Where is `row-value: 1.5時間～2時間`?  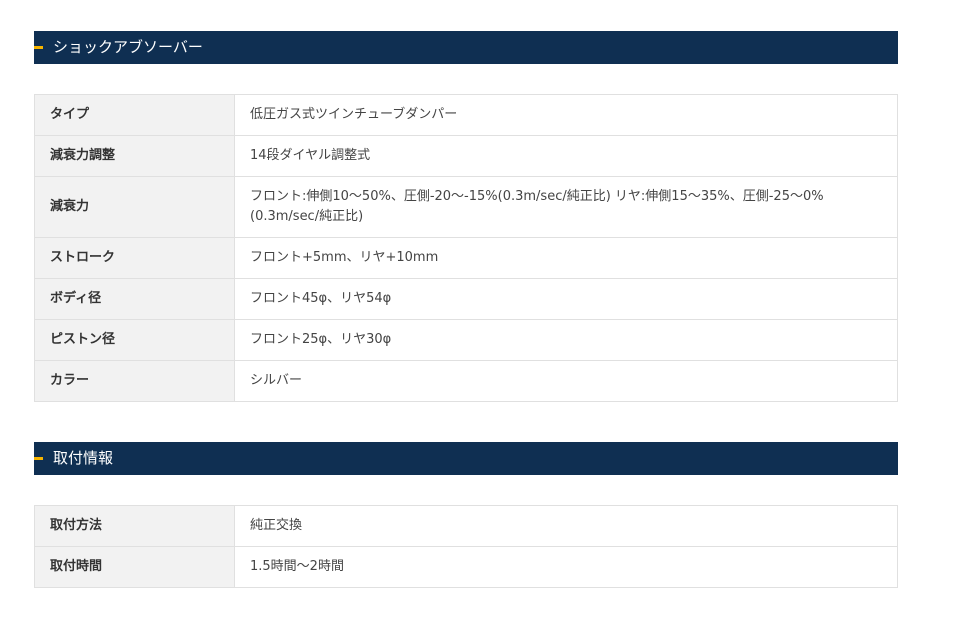 row-value: 1.5時間～2時間 is located at coordinates (566, 567).